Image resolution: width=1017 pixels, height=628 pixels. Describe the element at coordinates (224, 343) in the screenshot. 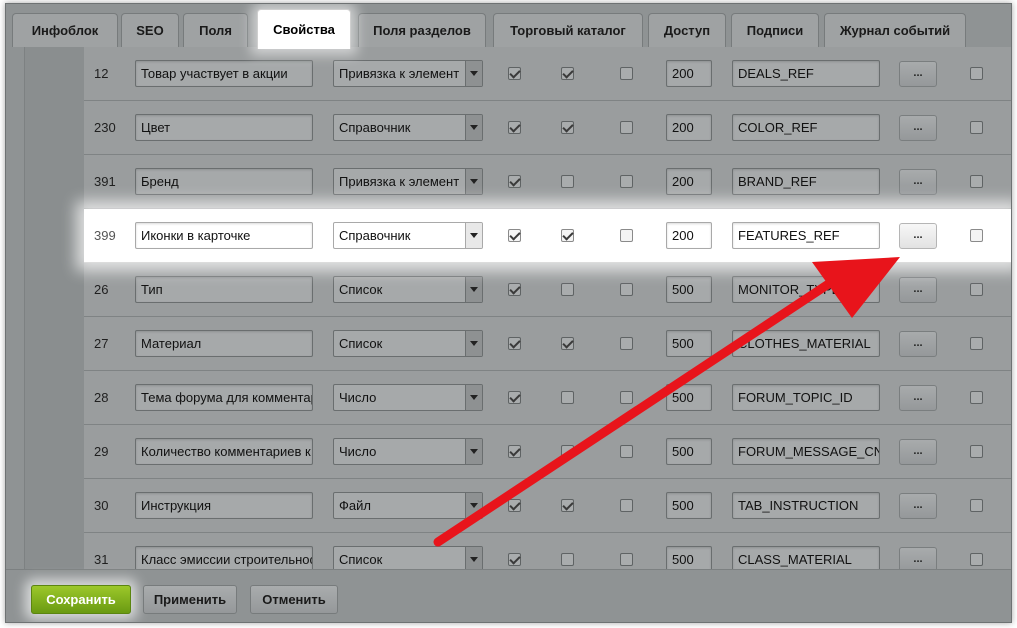

I see `property-name-input: Материал` at that location.